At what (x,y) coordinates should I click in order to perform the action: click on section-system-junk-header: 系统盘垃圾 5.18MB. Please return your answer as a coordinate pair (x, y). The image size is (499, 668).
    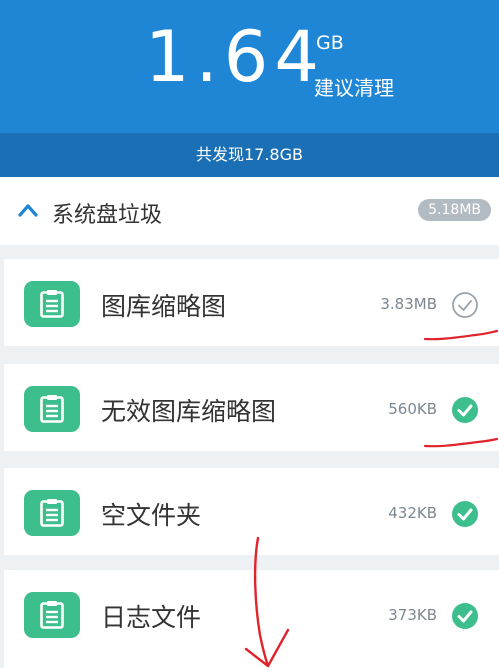
    Looking at the image, I should click on (249, 211).